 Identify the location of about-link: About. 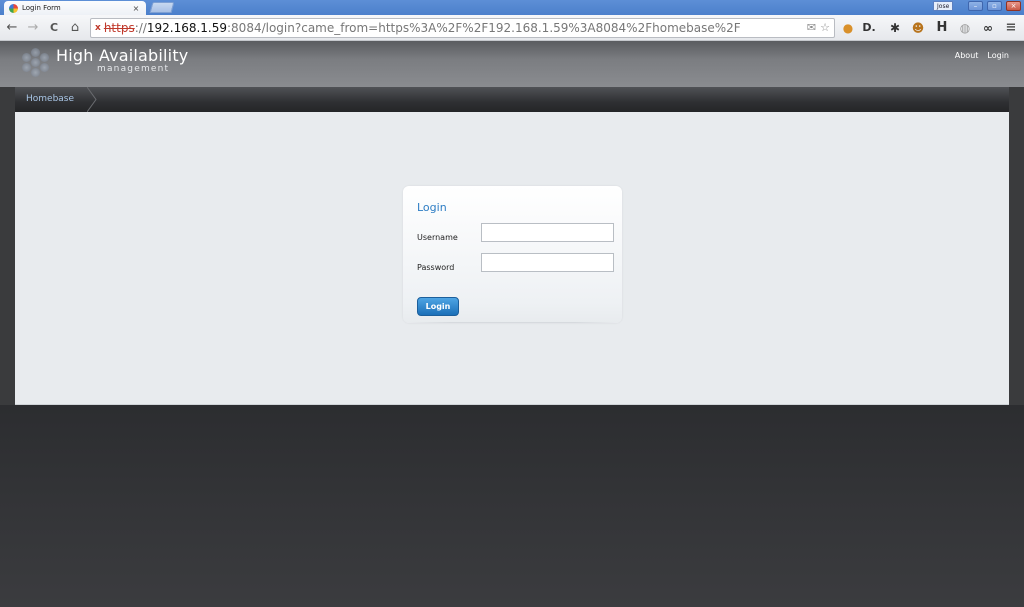
(967, 55).